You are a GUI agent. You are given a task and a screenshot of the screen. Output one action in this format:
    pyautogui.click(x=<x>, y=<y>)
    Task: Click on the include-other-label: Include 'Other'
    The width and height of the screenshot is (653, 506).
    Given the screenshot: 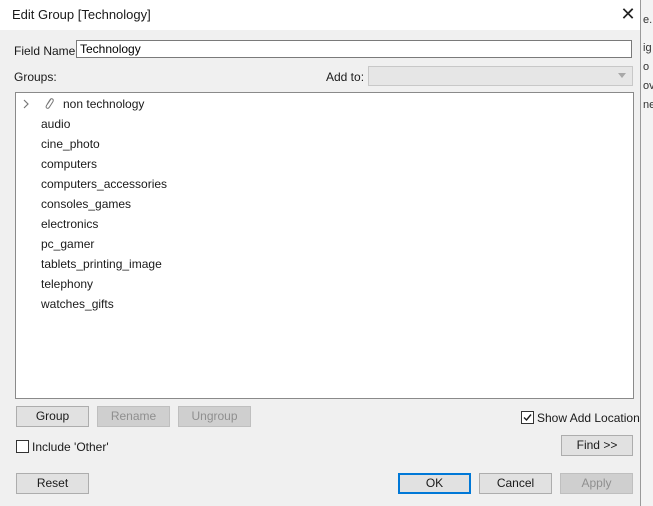 What is the action you would take?
    pyautogui.click(x=70, y=447)
    